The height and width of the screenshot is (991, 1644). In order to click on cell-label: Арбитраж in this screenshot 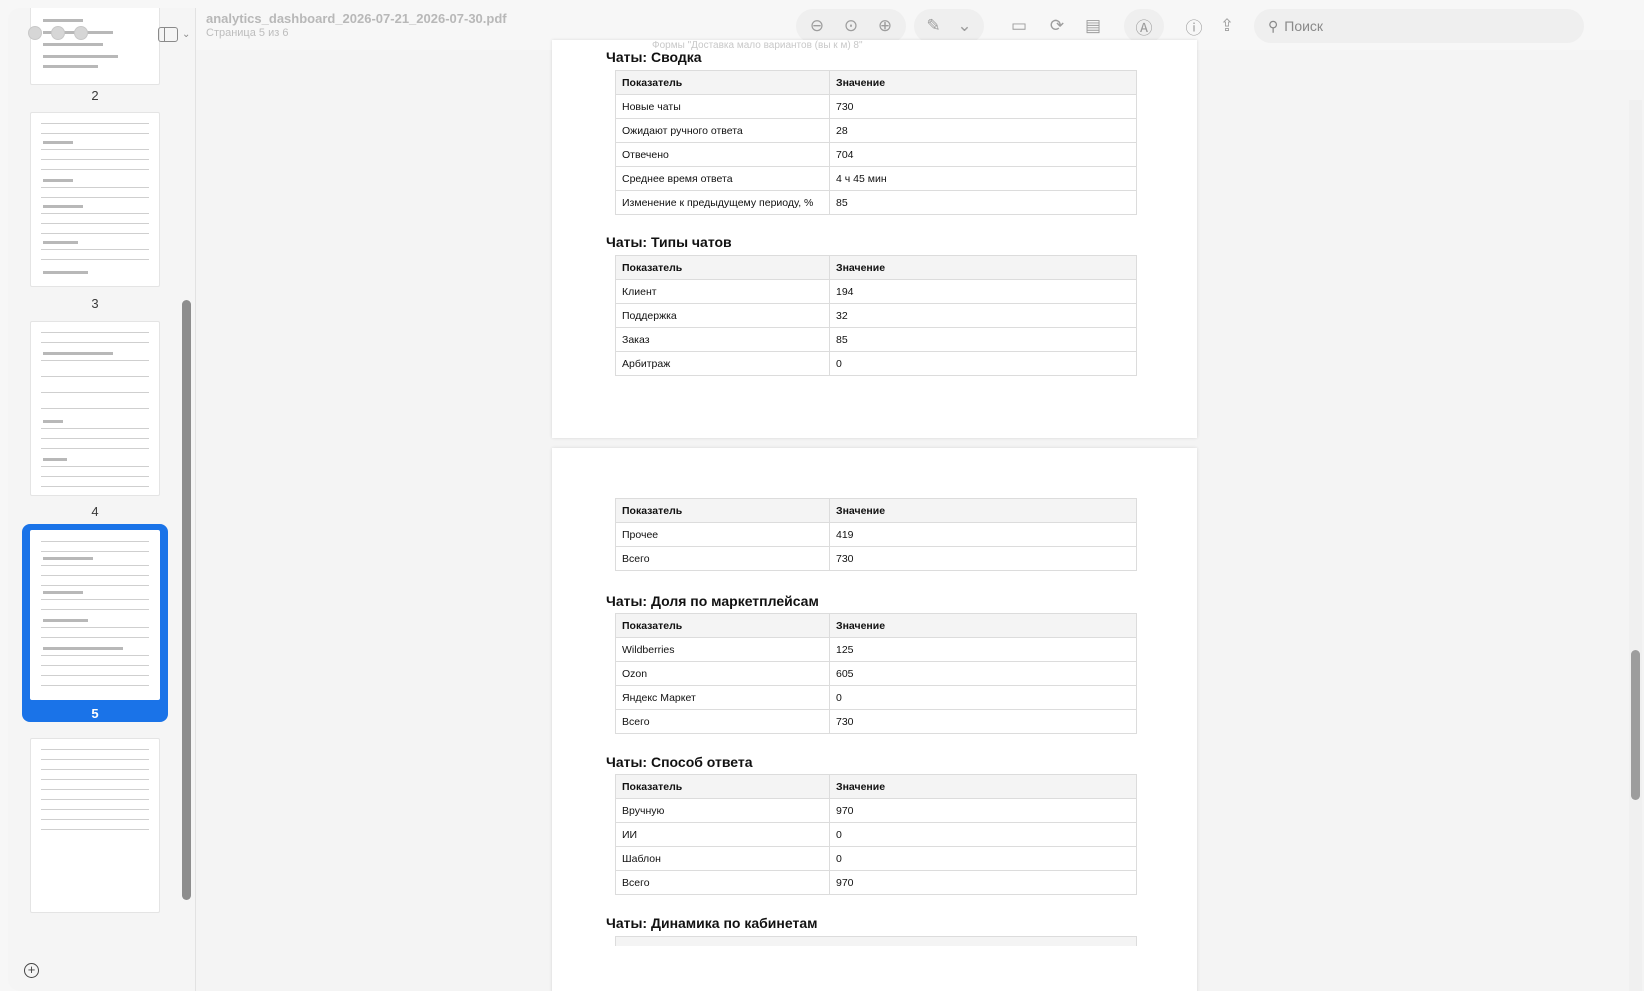, I will do `click(722, 363)`.